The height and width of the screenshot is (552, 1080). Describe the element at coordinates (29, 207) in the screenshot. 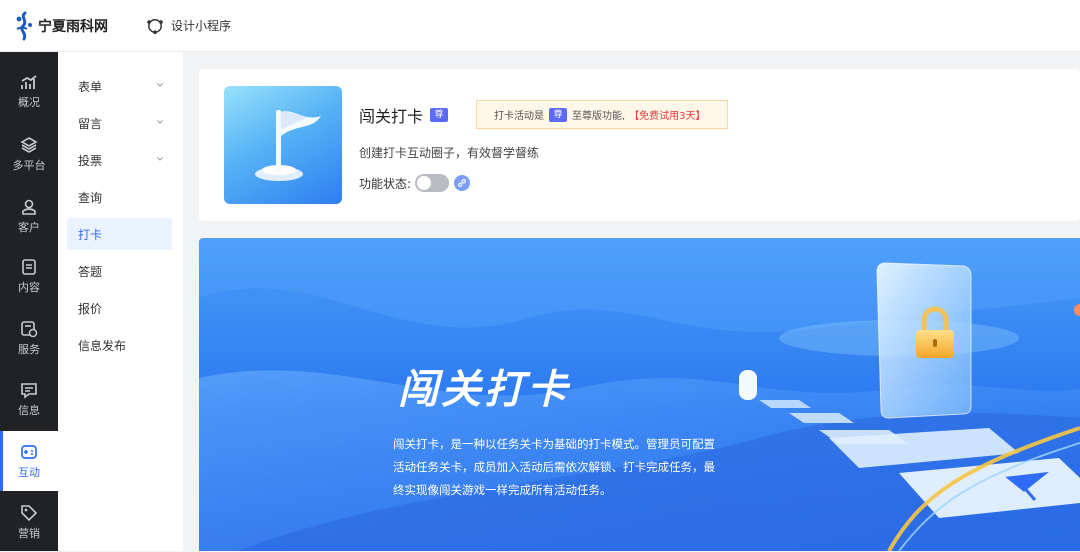

I see `user-icon` at that location.